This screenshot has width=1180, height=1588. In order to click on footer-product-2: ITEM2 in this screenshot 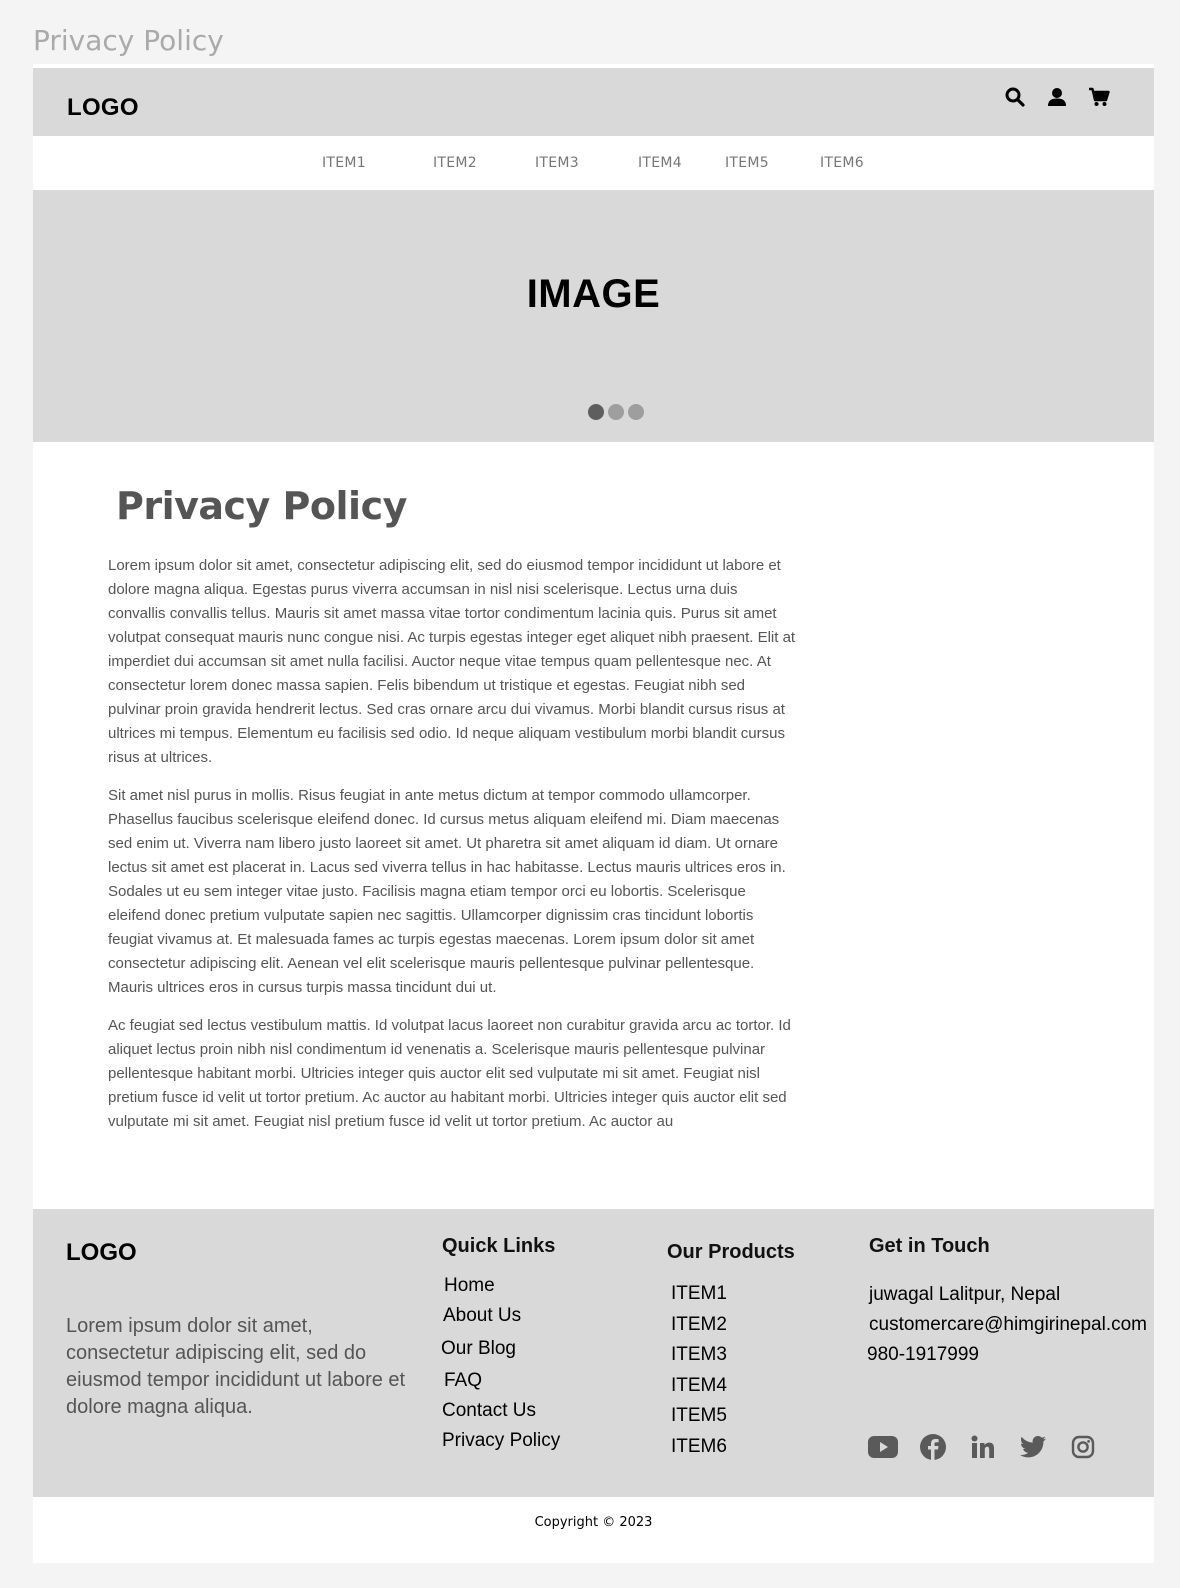, I will do `click(699, 1325)`.